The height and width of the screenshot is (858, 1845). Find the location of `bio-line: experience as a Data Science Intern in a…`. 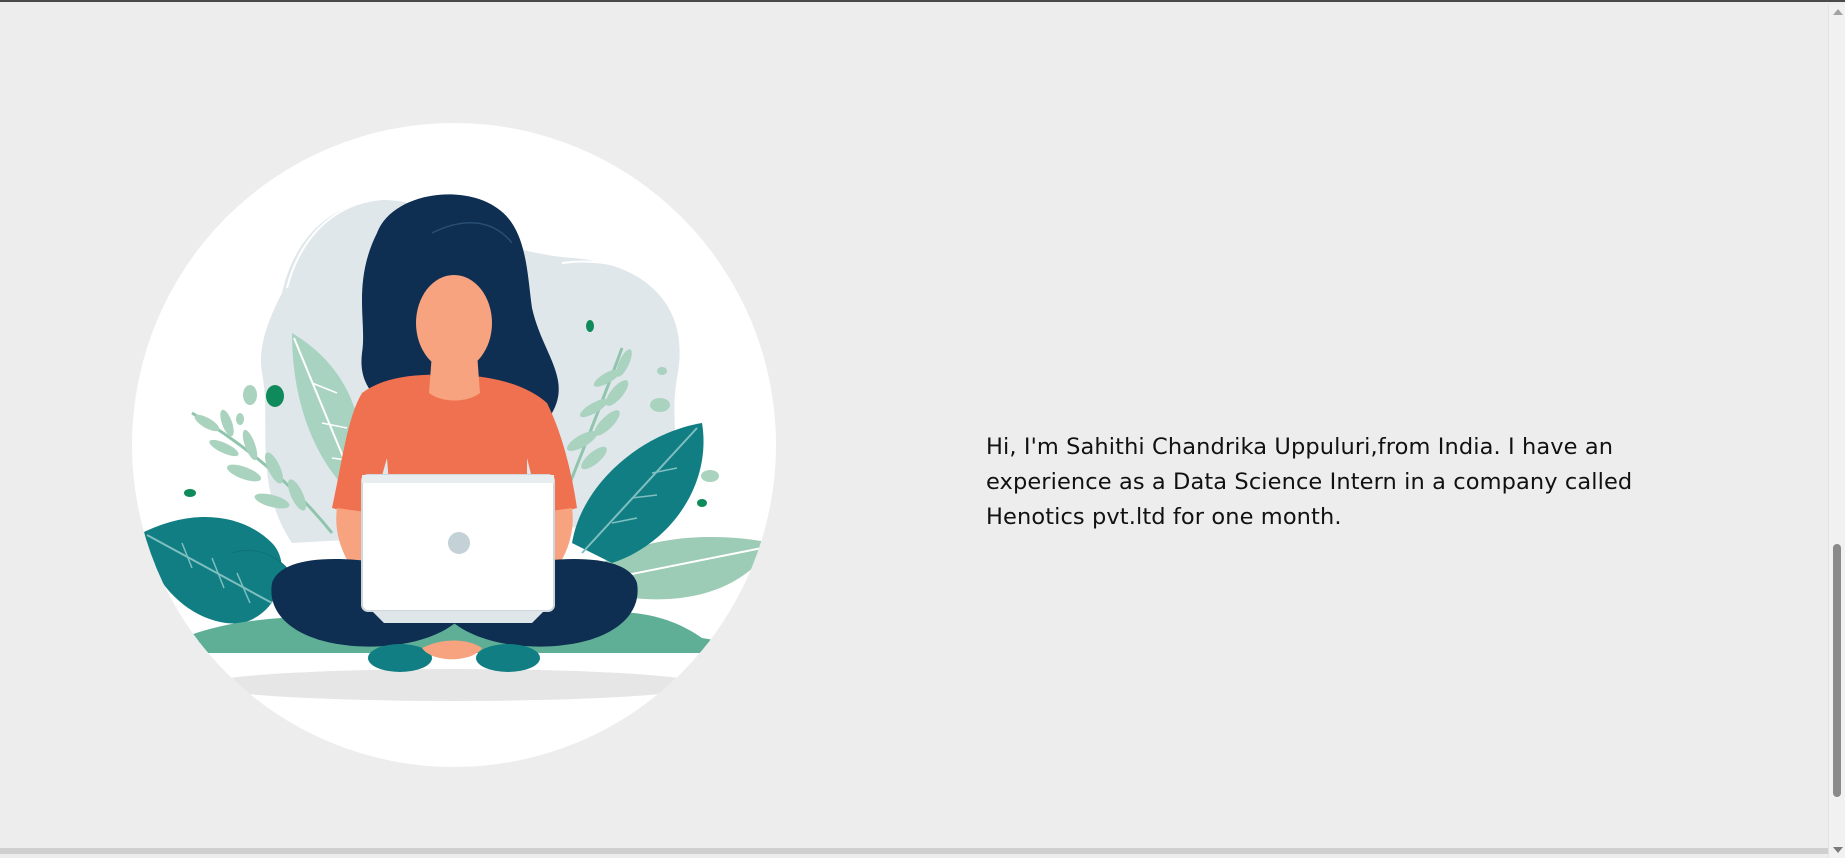

bio-line: experience as a Data Science Intern in a… is located at coordinates (1309, 482).